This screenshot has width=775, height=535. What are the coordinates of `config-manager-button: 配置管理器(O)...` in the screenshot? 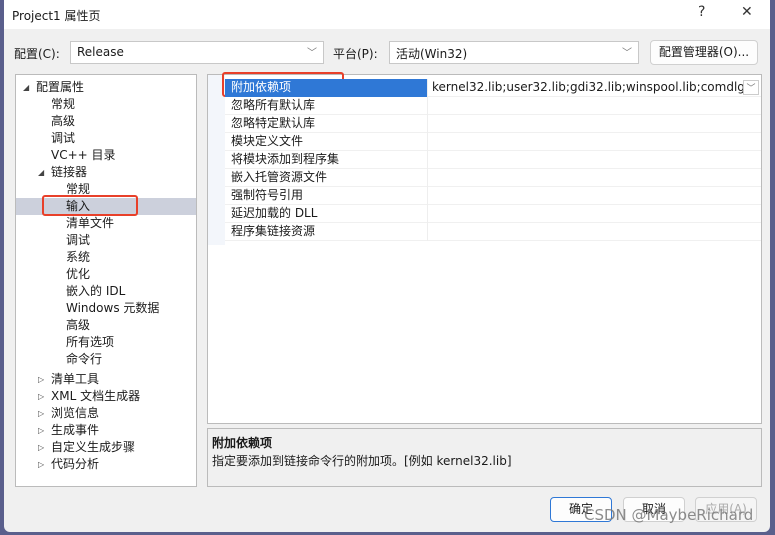 It's located at (704, 52).